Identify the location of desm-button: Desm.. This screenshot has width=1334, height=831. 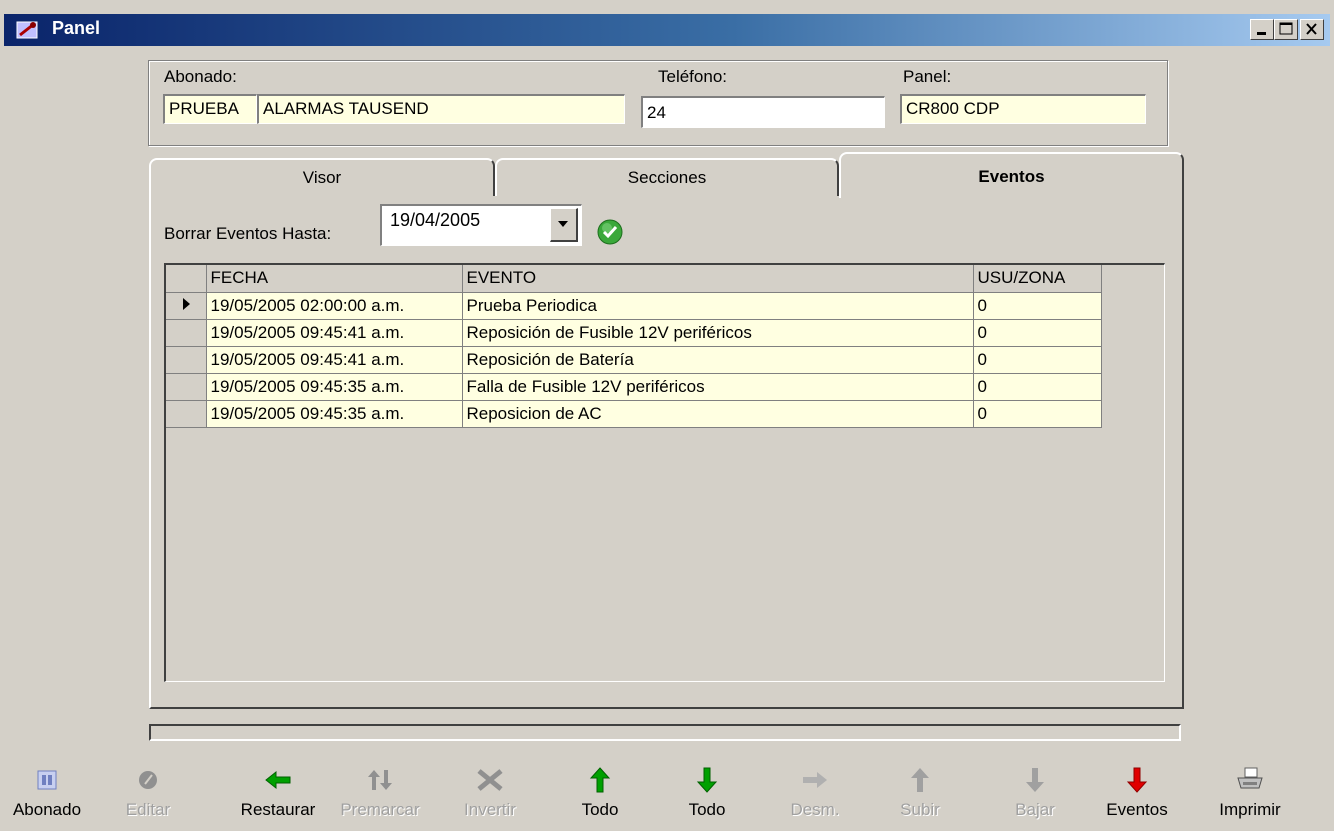
(815, 790).